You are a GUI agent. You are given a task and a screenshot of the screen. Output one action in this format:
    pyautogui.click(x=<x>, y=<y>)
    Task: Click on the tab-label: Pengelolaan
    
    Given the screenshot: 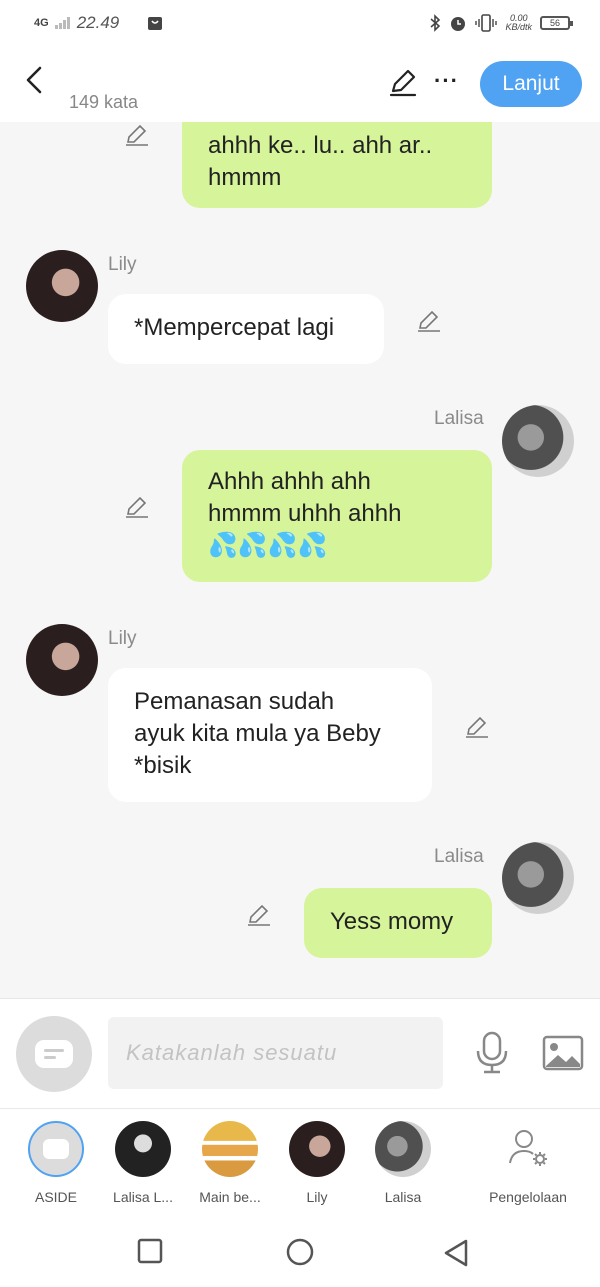 What is the action you would take?
    pyautogui.click(x=528, y=1197)
    